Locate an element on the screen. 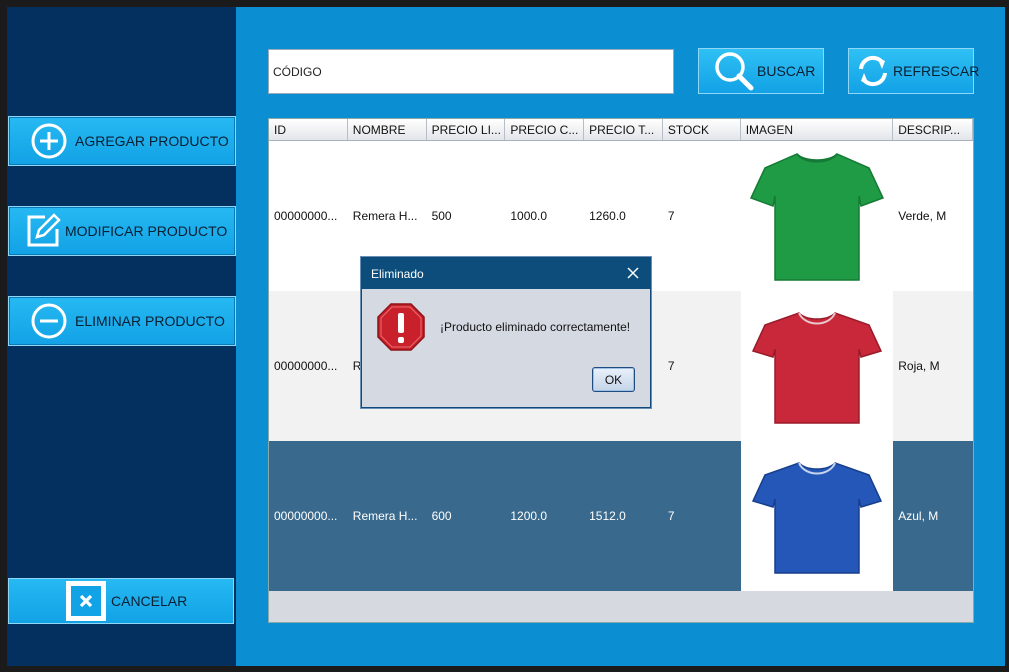 The image size is (1009, 672). cancelar-button: CANCELAR is located at coordinates (121, 601).